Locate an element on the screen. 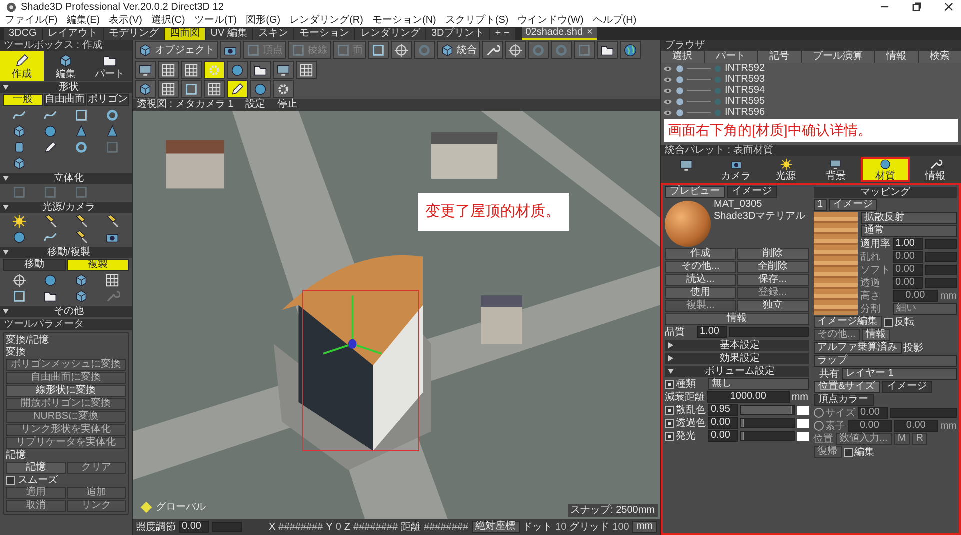  value-field: 1.00 is located at coordinates (907, 244).